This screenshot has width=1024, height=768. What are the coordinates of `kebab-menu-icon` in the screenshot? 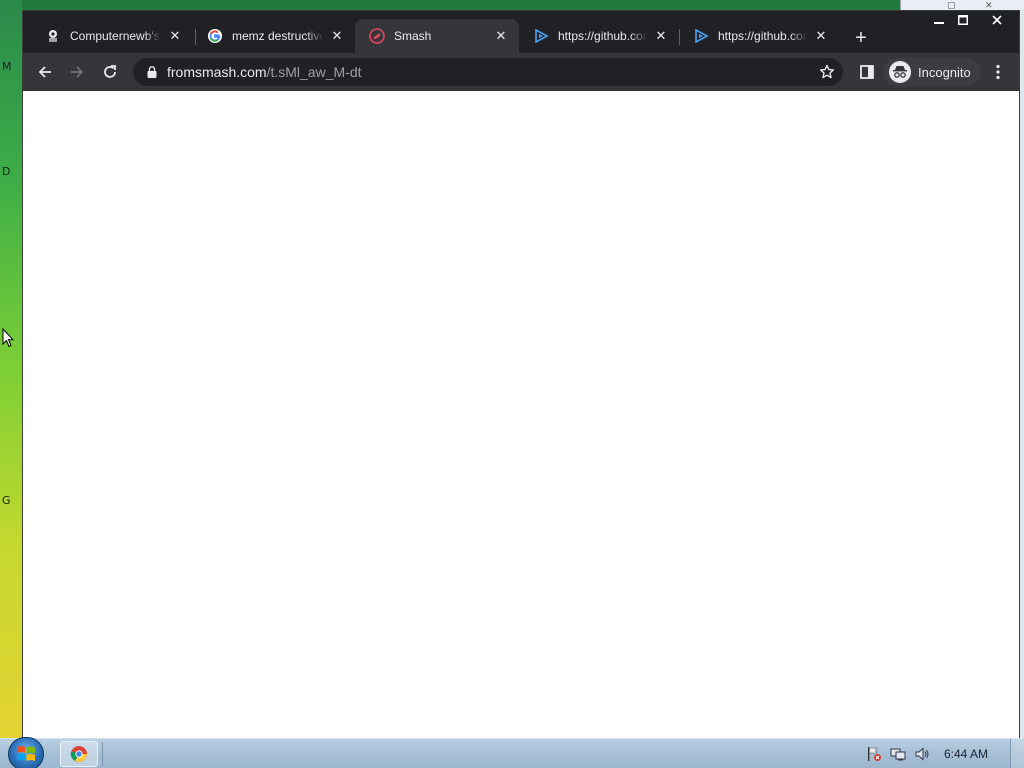 It's located at (998, 72).